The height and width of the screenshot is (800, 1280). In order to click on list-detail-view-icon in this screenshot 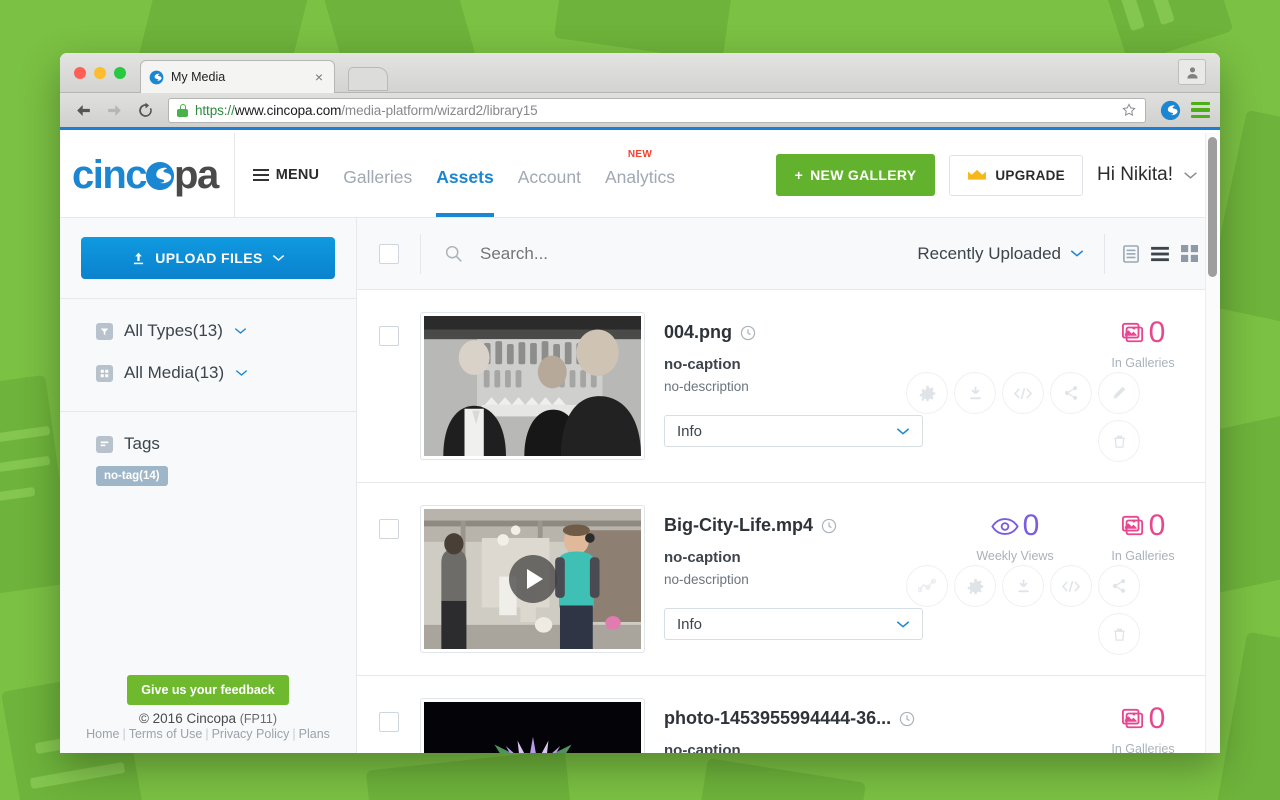, I will do `click(1131, 253)`.